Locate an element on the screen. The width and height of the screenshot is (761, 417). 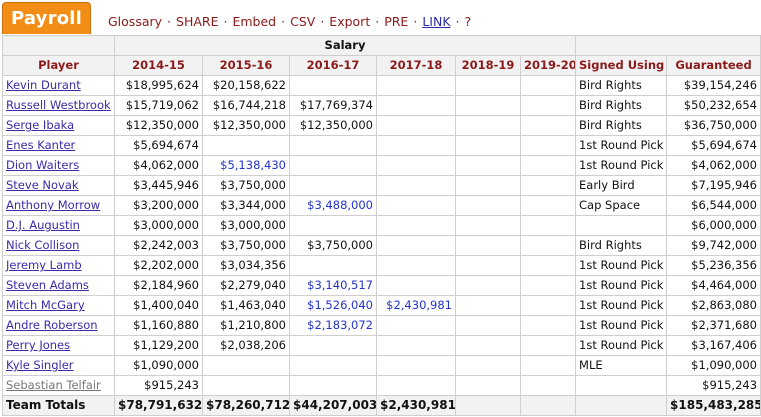
salary-cell-2015-16: $2,038,206 is located at coordinates (246, 345).